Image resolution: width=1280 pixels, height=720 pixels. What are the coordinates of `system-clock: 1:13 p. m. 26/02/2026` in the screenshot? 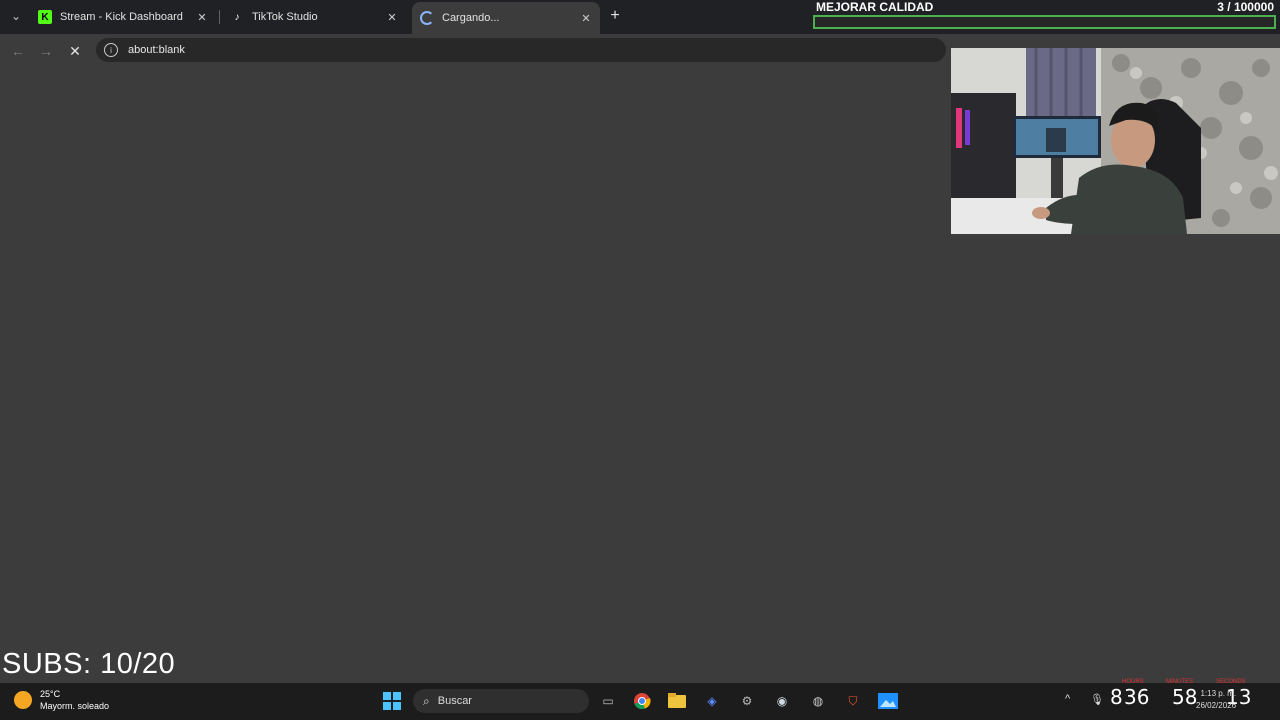 It's located at (1216, 700).